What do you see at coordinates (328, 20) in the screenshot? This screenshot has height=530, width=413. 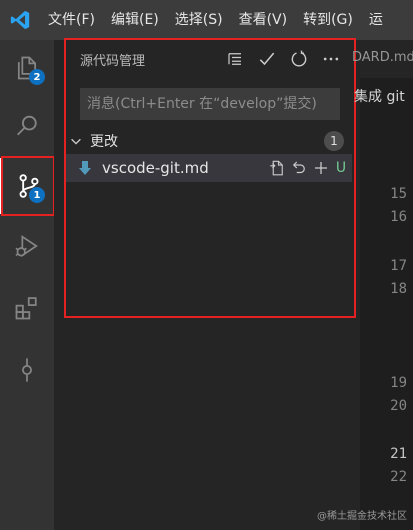 I see `menu-go: 转到(G)` at bounding box center [328, 20].